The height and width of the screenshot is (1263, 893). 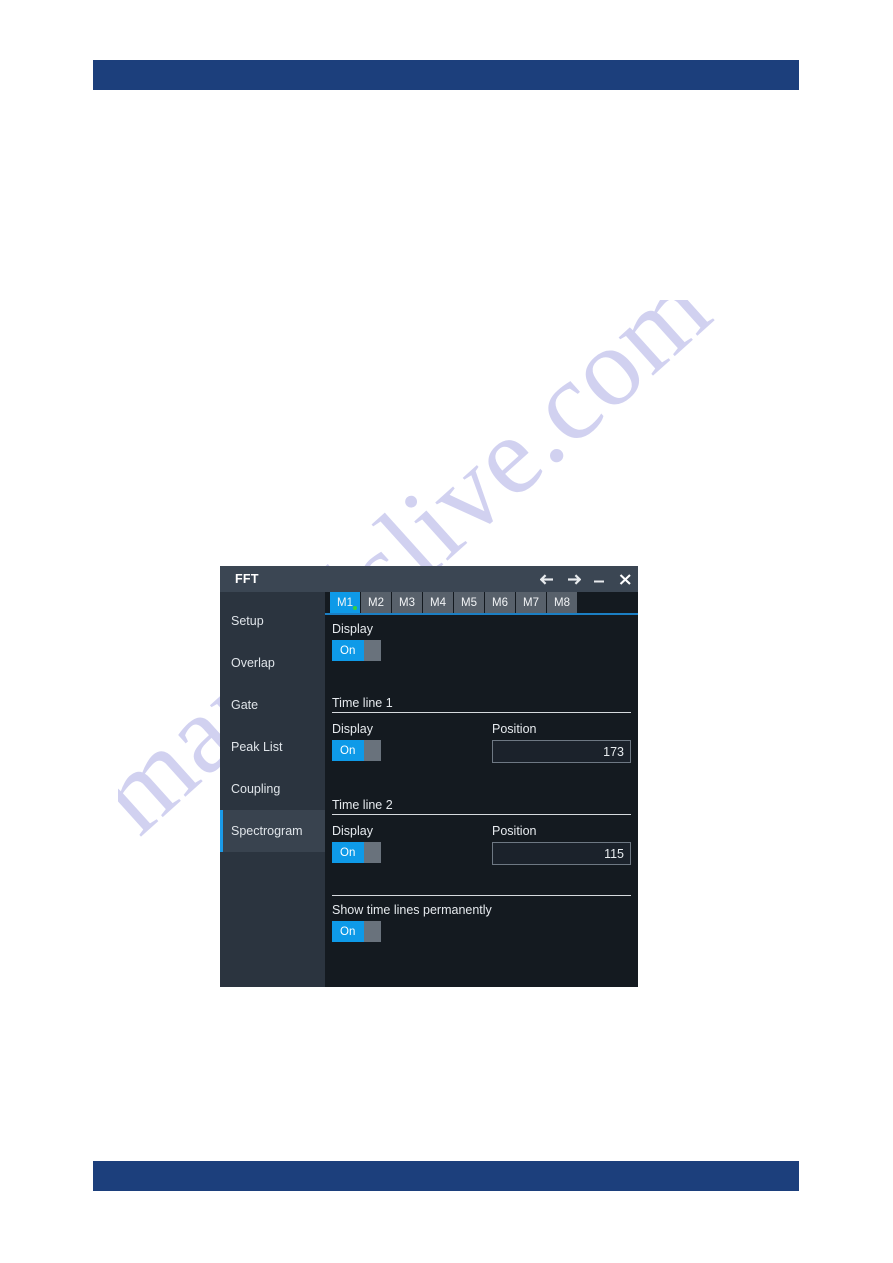 I want to click on time-line-1-display-label: Display, so click(x=352, y=729).